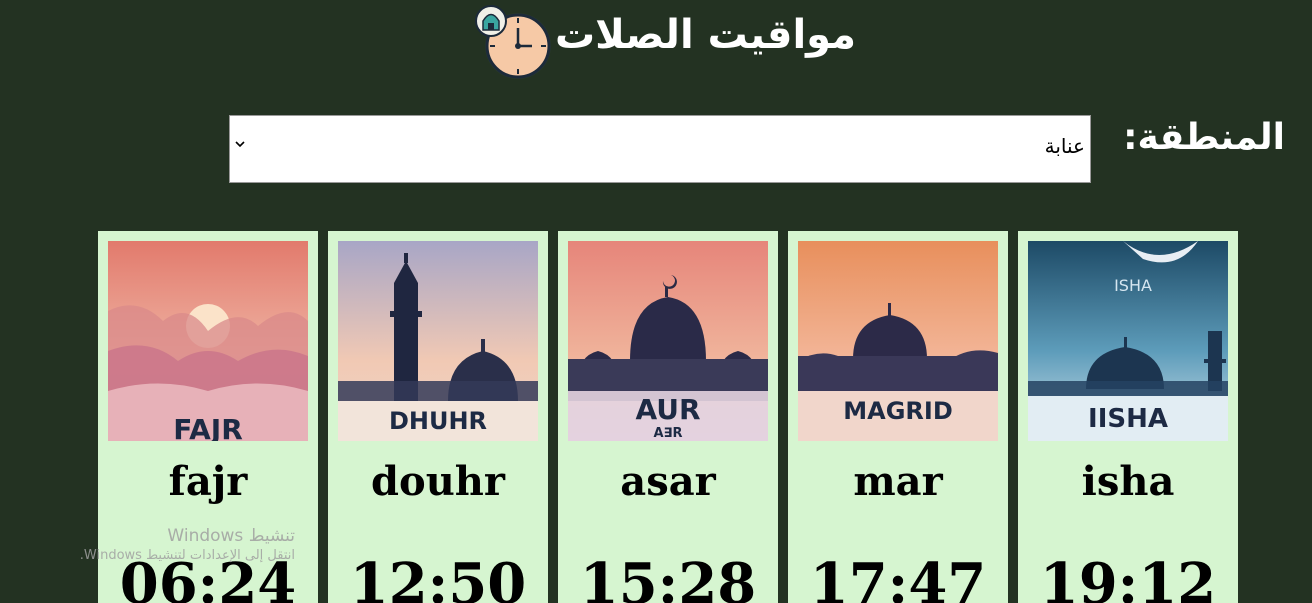 The image size is (1312, 603). I want to click on region-selector-row: المنطقة: عنابة, so click(656, 149).